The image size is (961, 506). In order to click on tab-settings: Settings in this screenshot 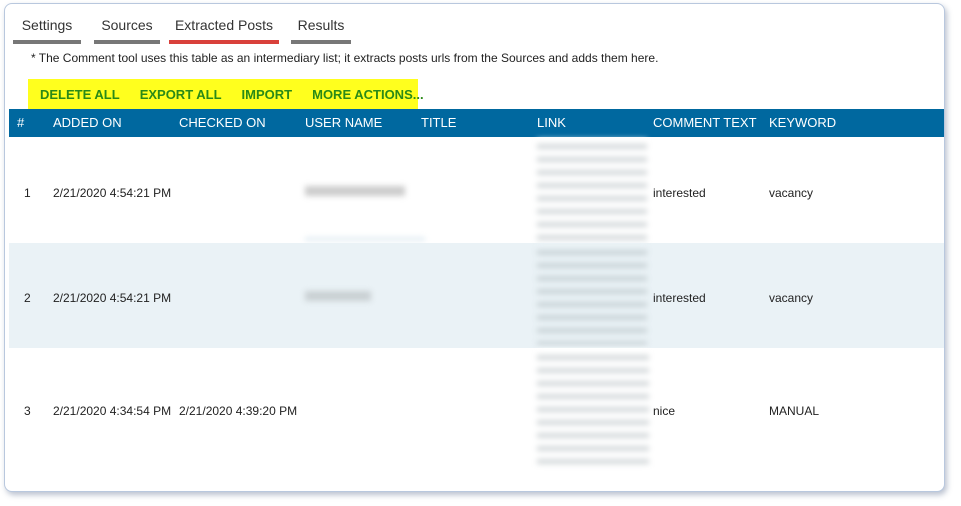, I will do `click(47, 29)`.